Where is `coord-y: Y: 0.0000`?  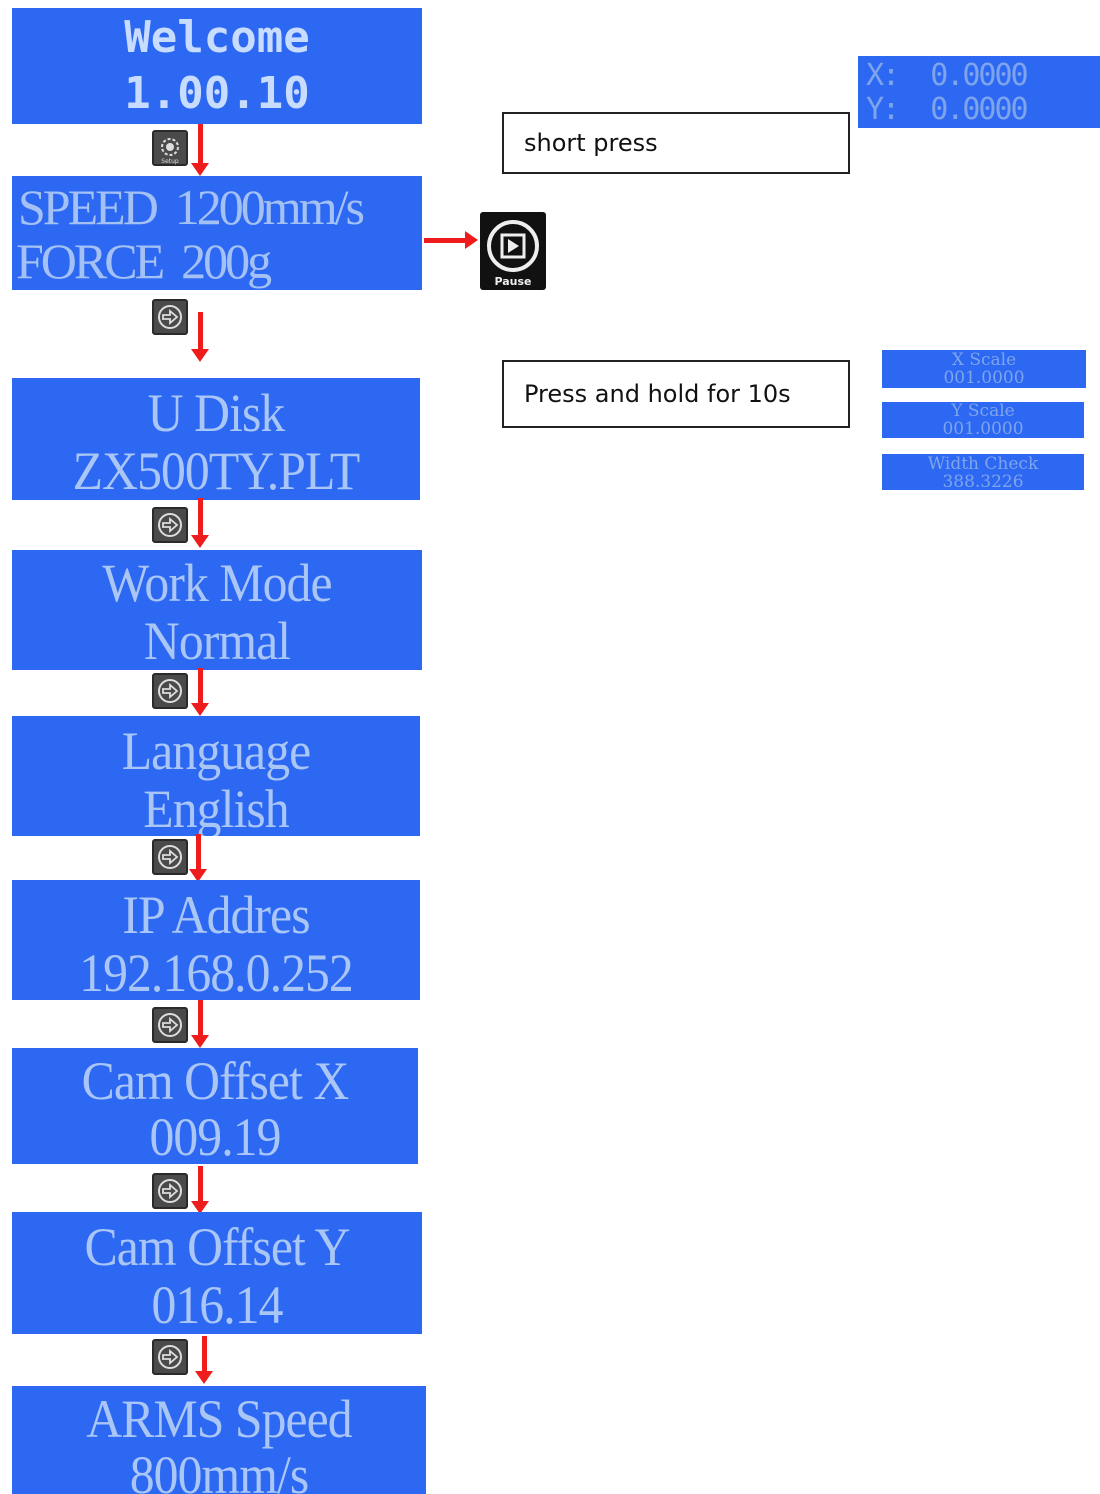
coord-y: Y: 0.0000 is located at coordinates (947, 109).